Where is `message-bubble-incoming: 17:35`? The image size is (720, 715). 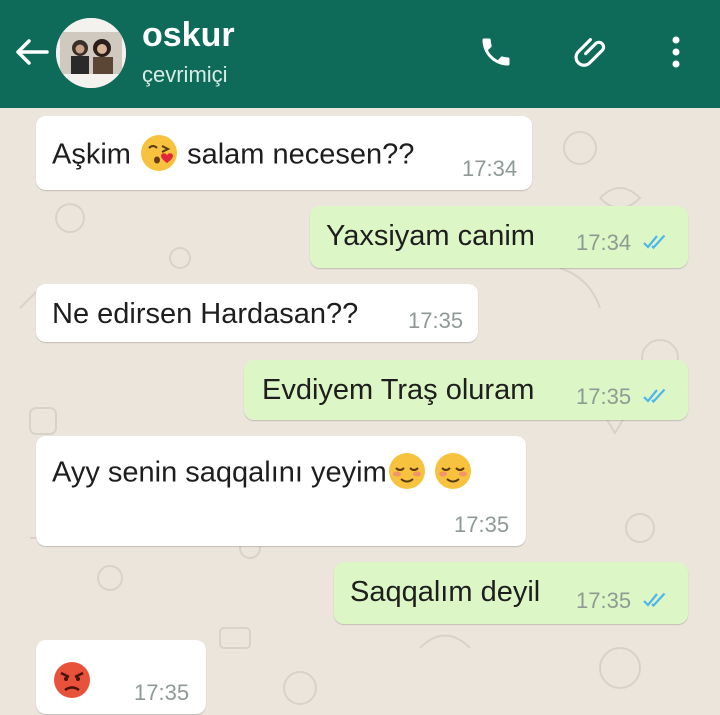 message-bubble-incoming: 17:35 is located at coordinates (121, 677).